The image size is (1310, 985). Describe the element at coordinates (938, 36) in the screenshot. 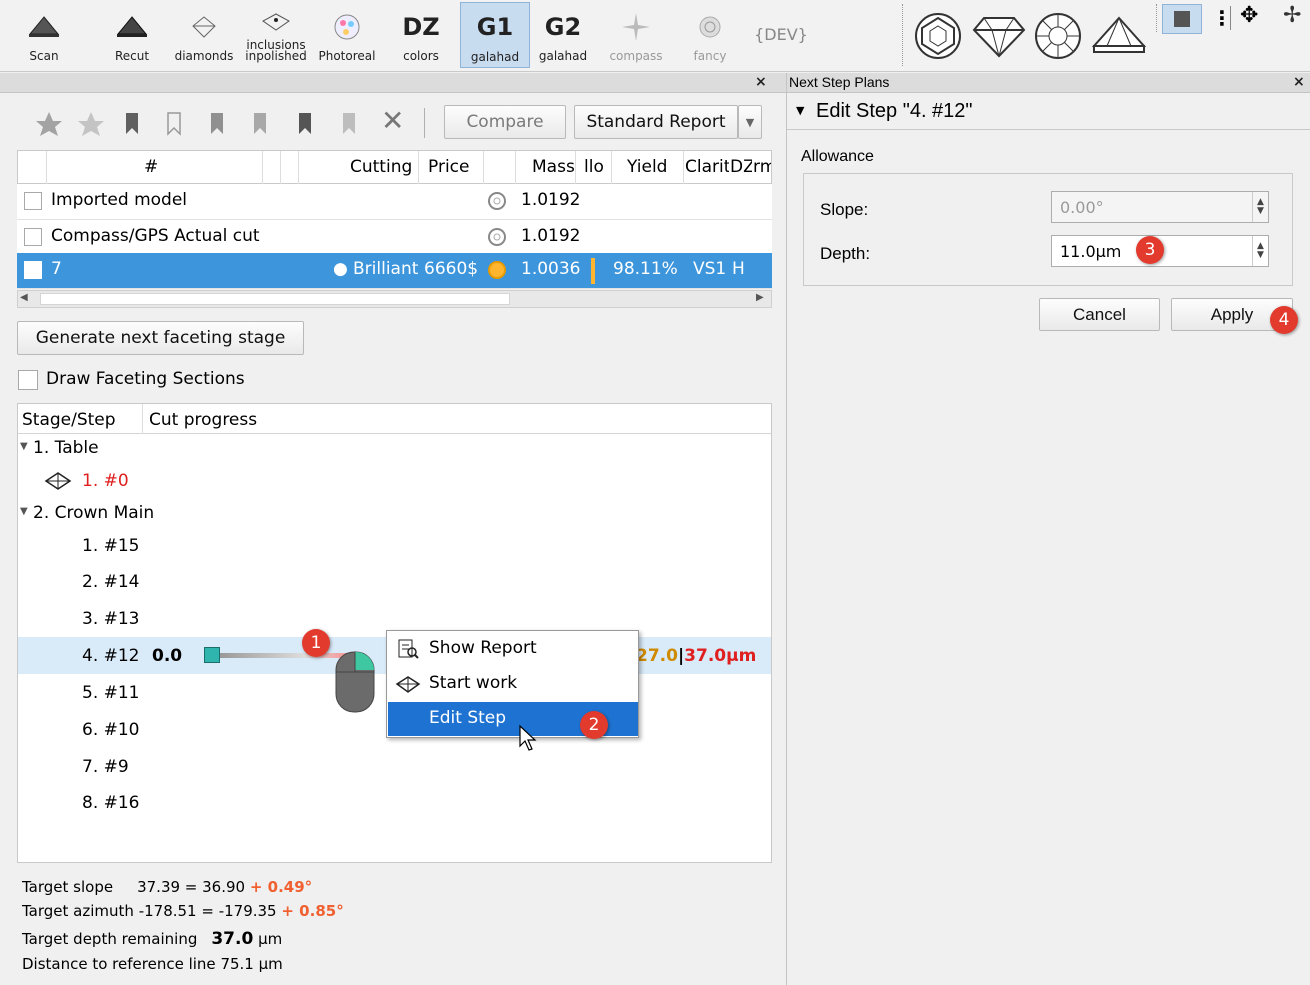

I see `round-outline-icon` at that location.